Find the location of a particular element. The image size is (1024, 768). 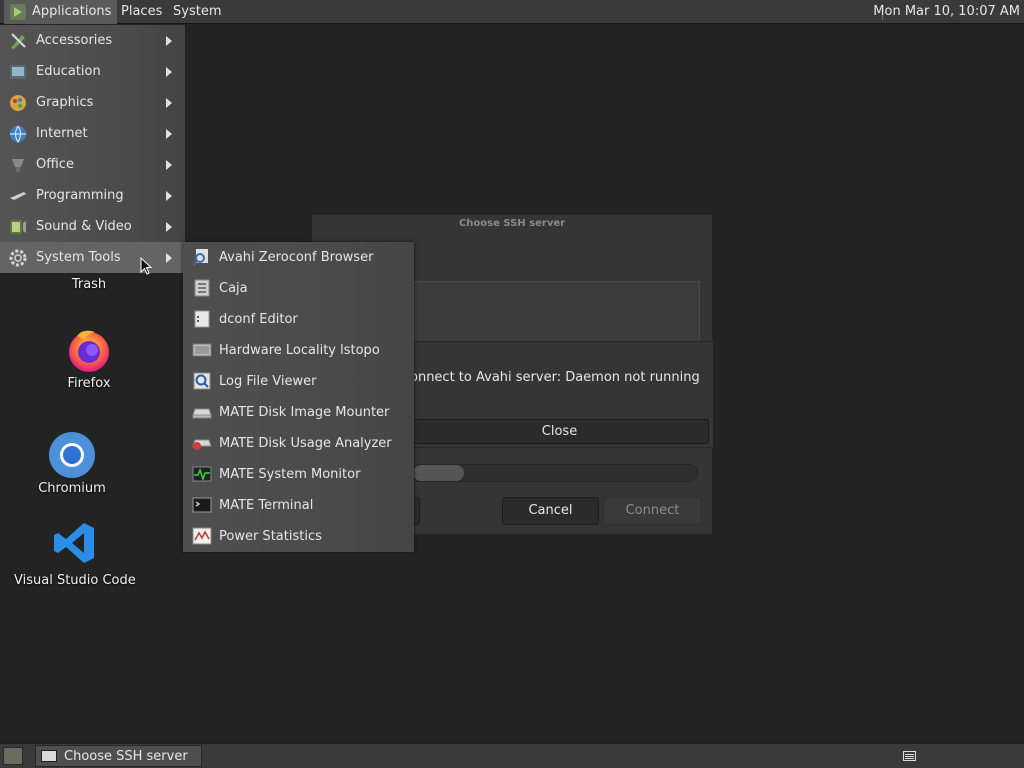

submenu-item-dconf: dconf Editor is located at coordinates (298, 319).